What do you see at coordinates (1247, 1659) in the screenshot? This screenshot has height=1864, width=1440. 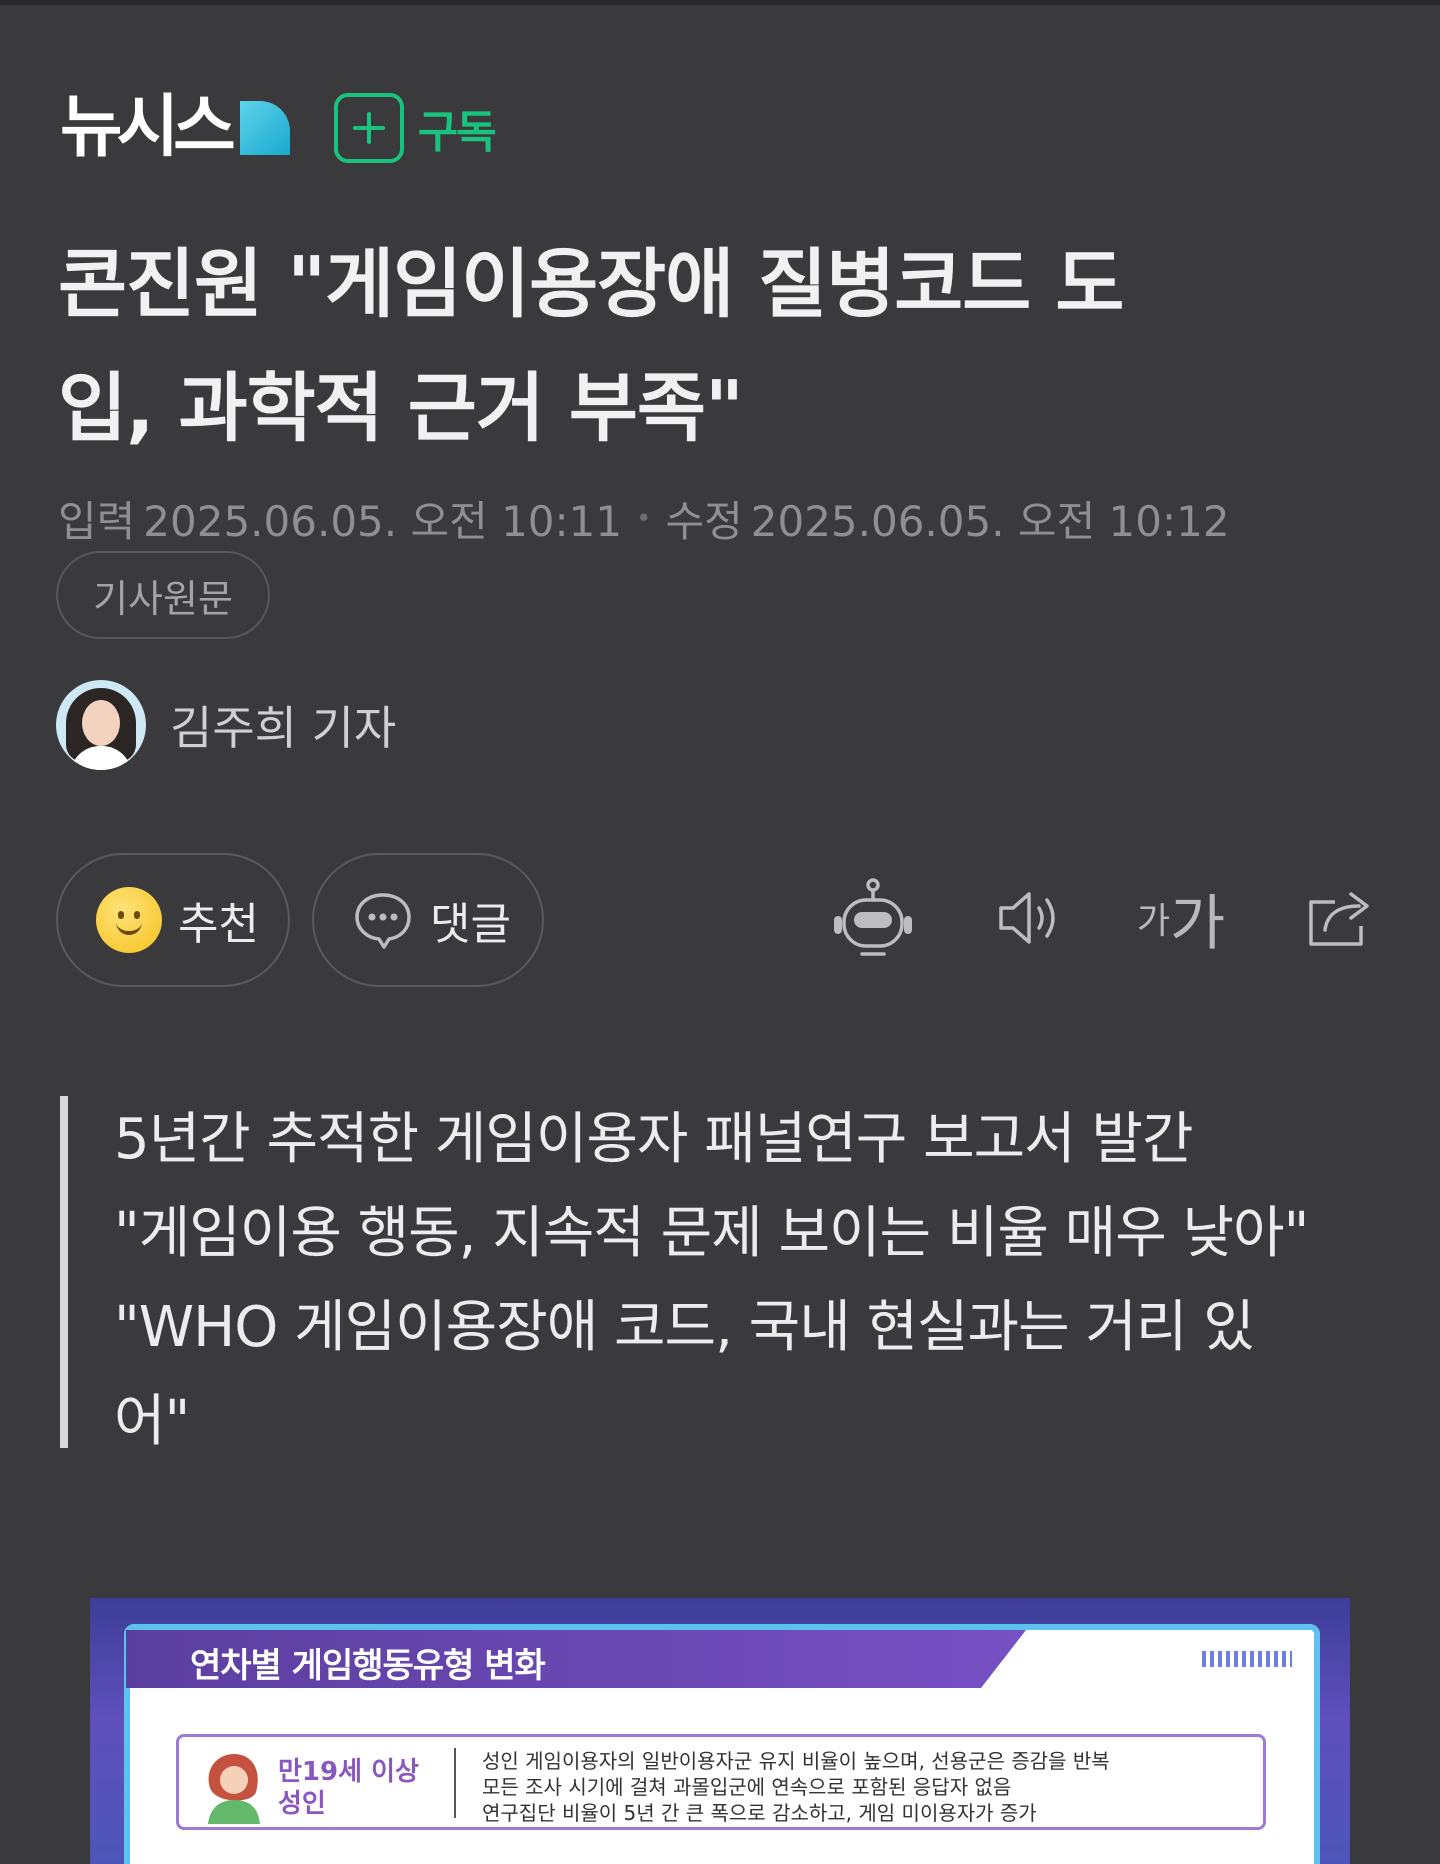 I see `decorative-stripes` at bounding box center [1247, 1659].